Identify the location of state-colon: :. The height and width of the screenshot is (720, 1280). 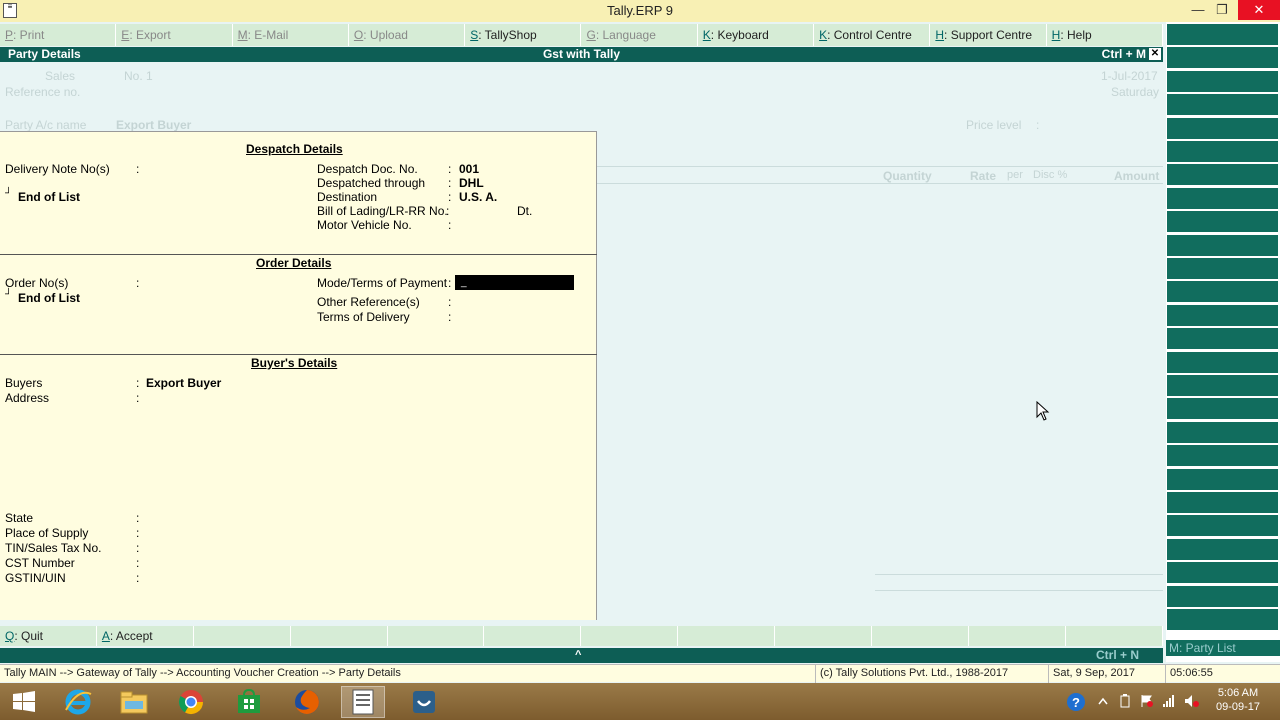
(137, 518).